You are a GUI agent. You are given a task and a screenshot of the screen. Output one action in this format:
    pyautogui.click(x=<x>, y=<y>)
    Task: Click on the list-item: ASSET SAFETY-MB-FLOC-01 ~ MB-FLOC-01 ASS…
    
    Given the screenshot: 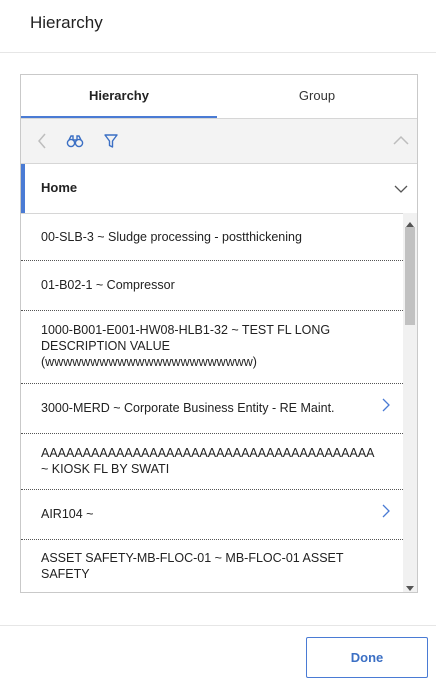 What is the action you would take?
    pyautogui.click(x=212, y=566)
    